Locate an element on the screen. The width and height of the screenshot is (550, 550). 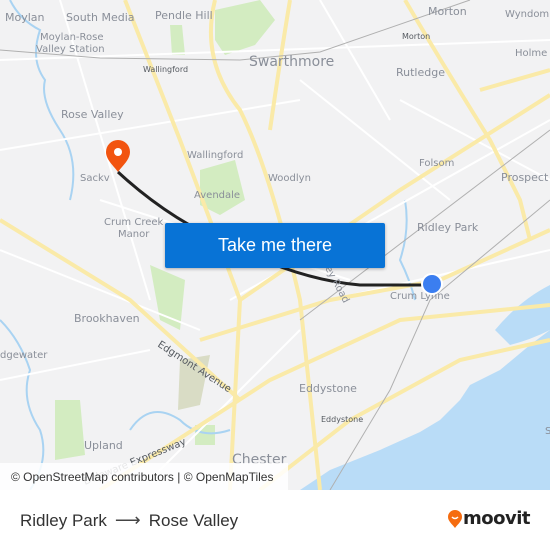
river-water is located at coordinates (425, 410).